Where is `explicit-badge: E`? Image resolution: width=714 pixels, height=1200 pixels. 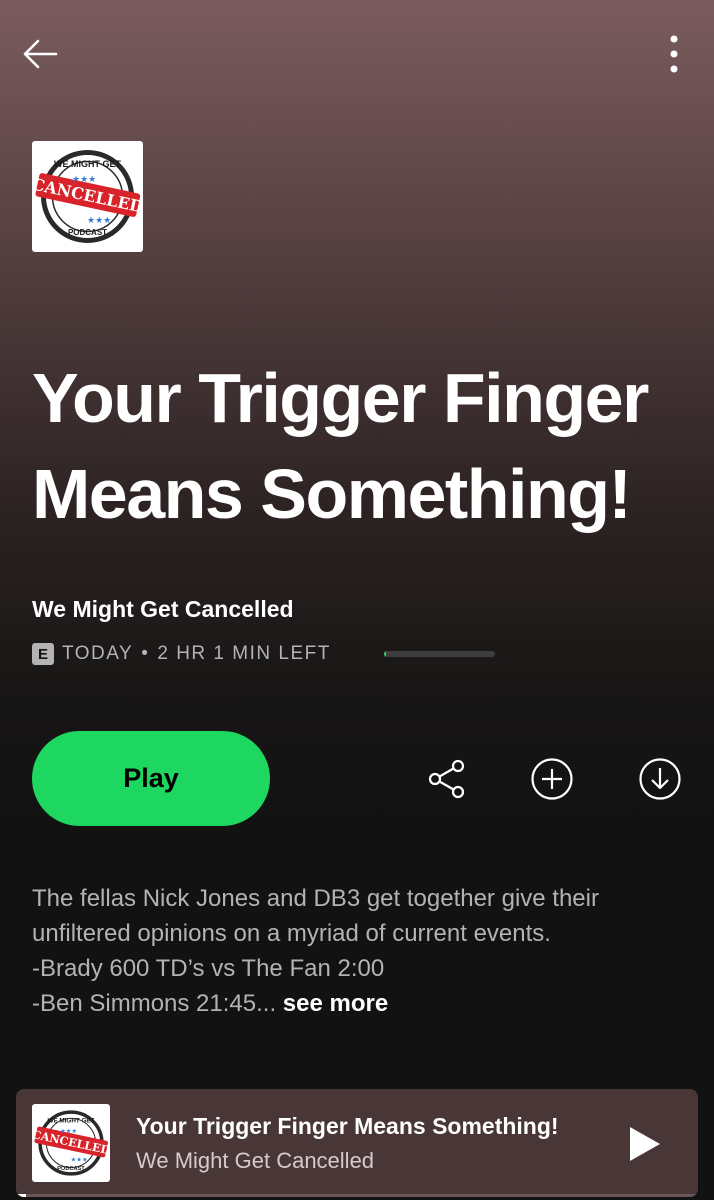
explicit-badge: E is located at coordinates (43, 654).